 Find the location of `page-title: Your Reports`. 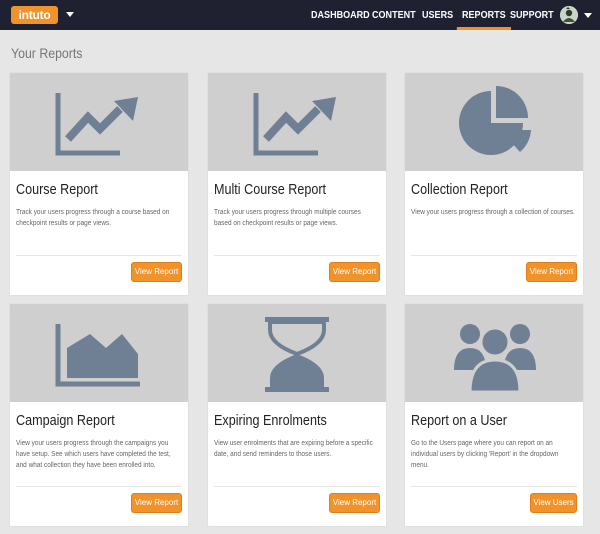

page-title: Your Reports is located at coordinates (47, 53).